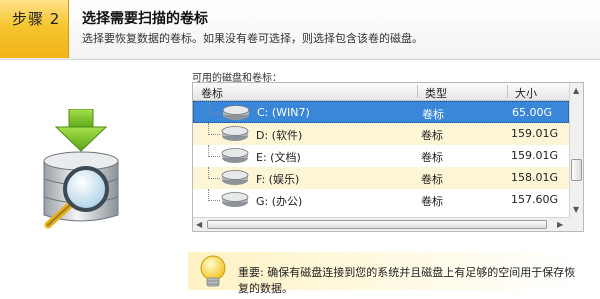 The height and width of the screenshot is (299, 600). What do you see at coordinates (381, 92) in the screenshot?
I see `volume-list-header: 卷标 类型 大小` at bounding box center [381, 92].